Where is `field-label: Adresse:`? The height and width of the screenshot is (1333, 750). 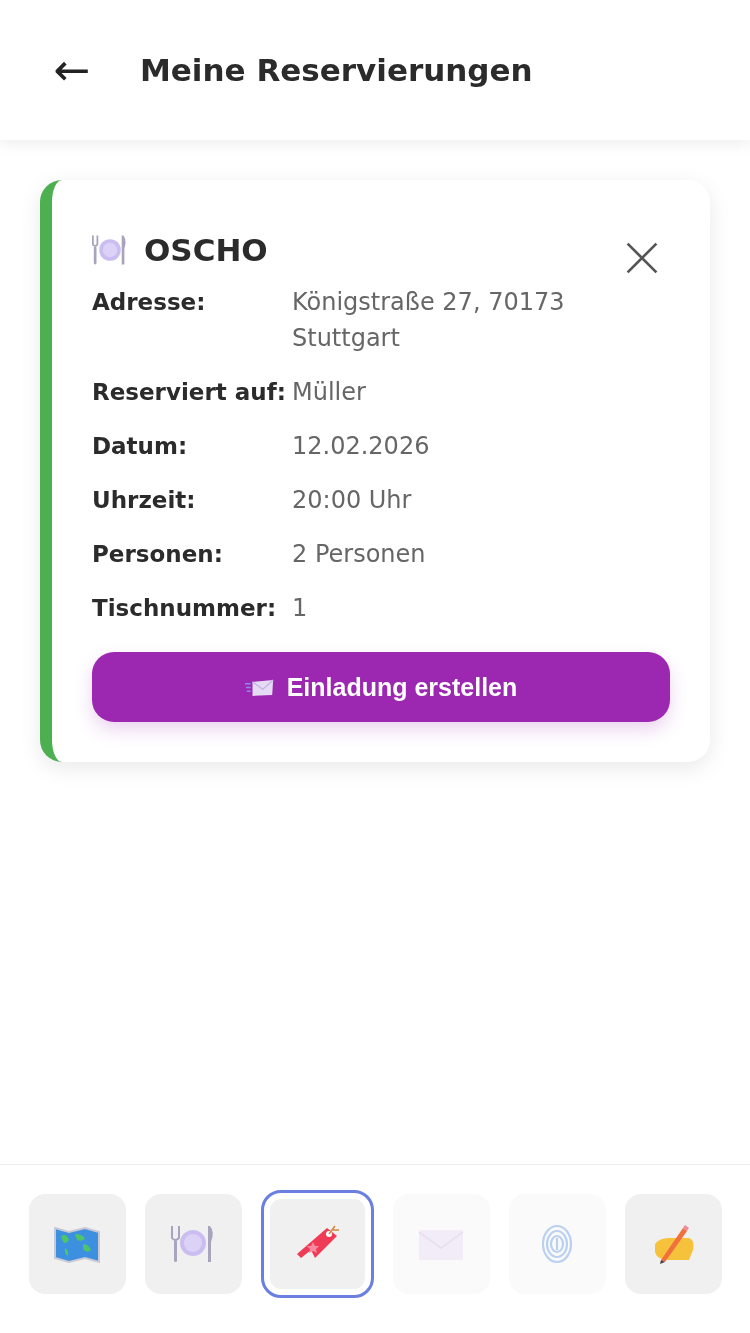
field-label: Adresse: is located at coordinates (149, 302).